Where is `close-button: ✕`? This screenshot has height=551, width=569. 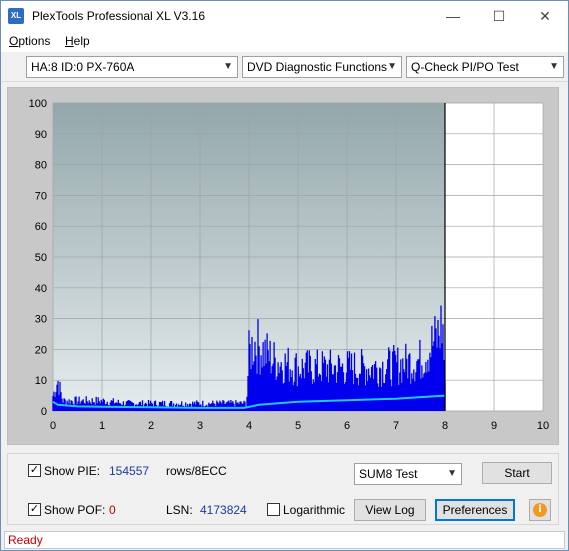 close-button: ✕ is located at coordinates (545, 16).